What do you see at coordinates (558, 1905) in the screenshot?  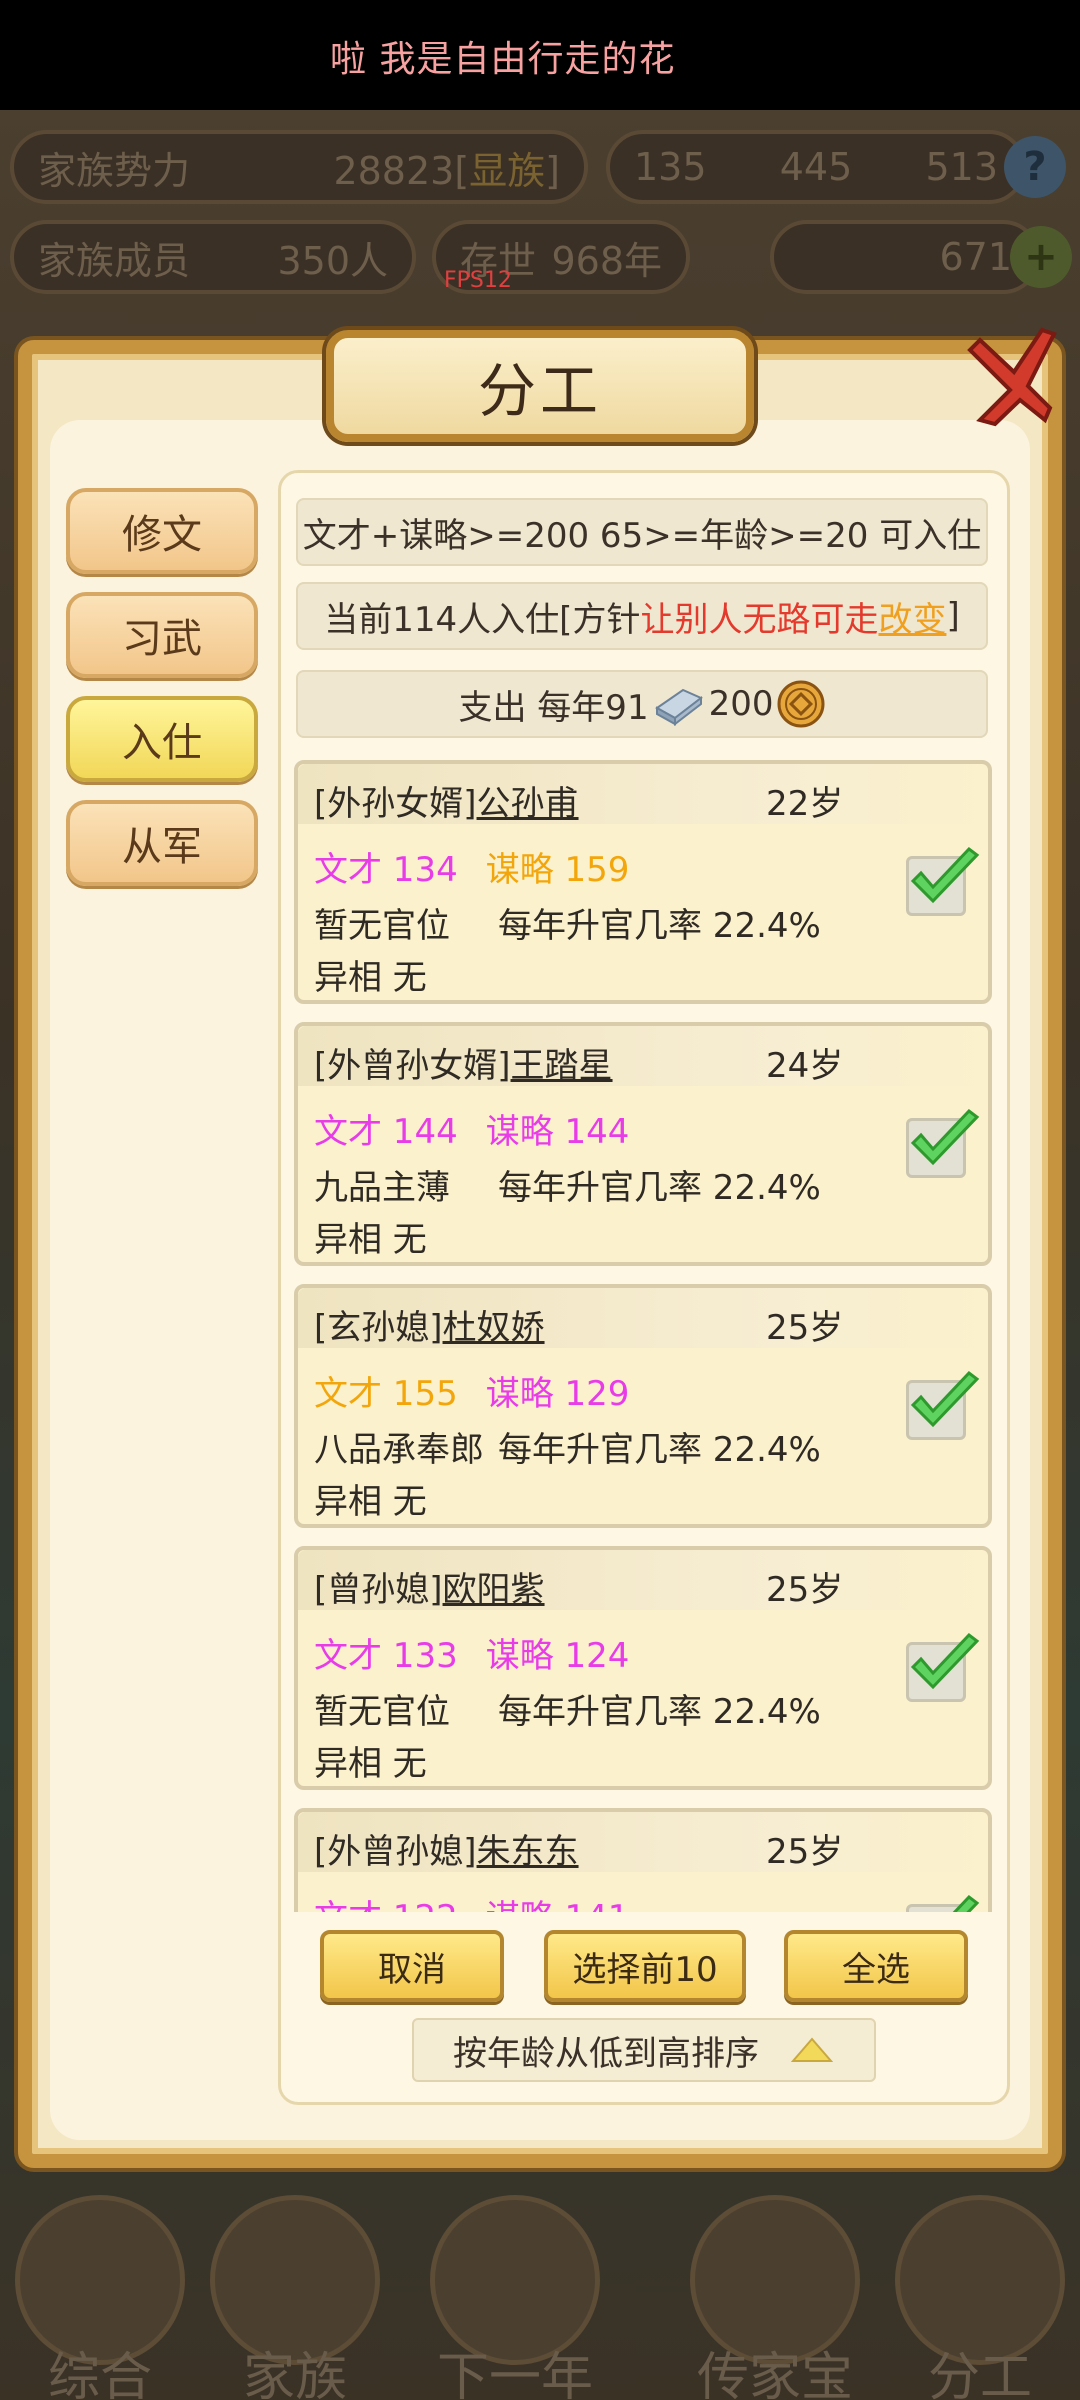 I see `member-moulue: 谋略 141` at bounding box center [558, 1905].